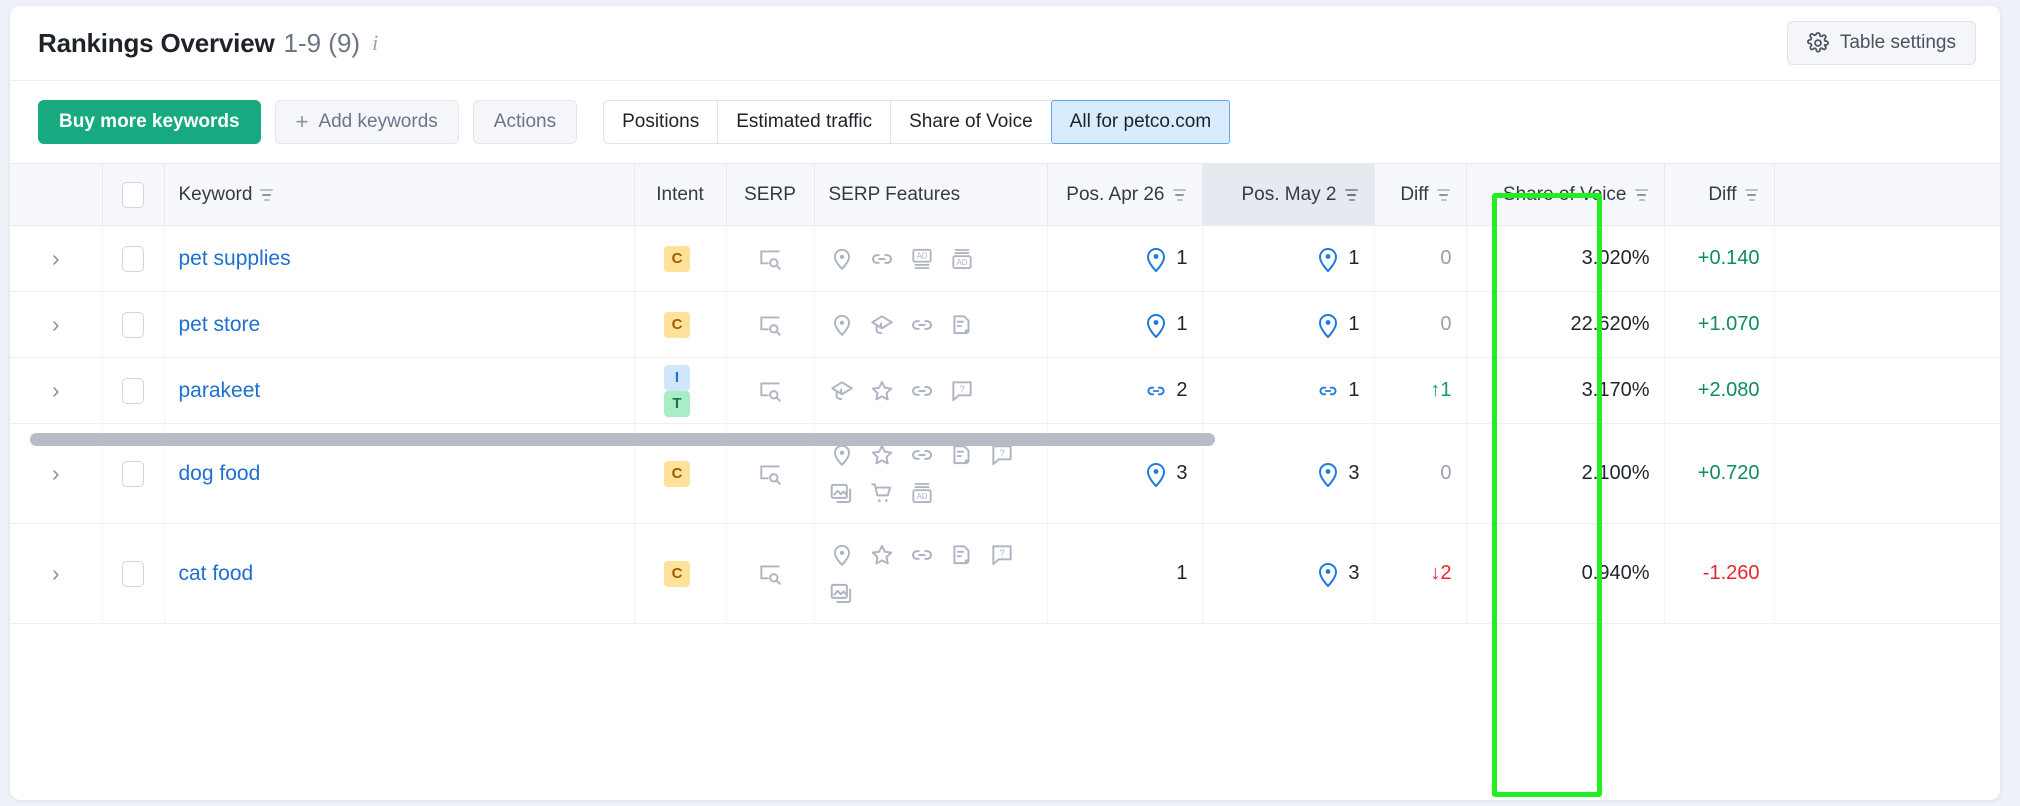 The width and height of the screenshot is (2020, 806). I want to click on info-icon: i, so click(375, 43).